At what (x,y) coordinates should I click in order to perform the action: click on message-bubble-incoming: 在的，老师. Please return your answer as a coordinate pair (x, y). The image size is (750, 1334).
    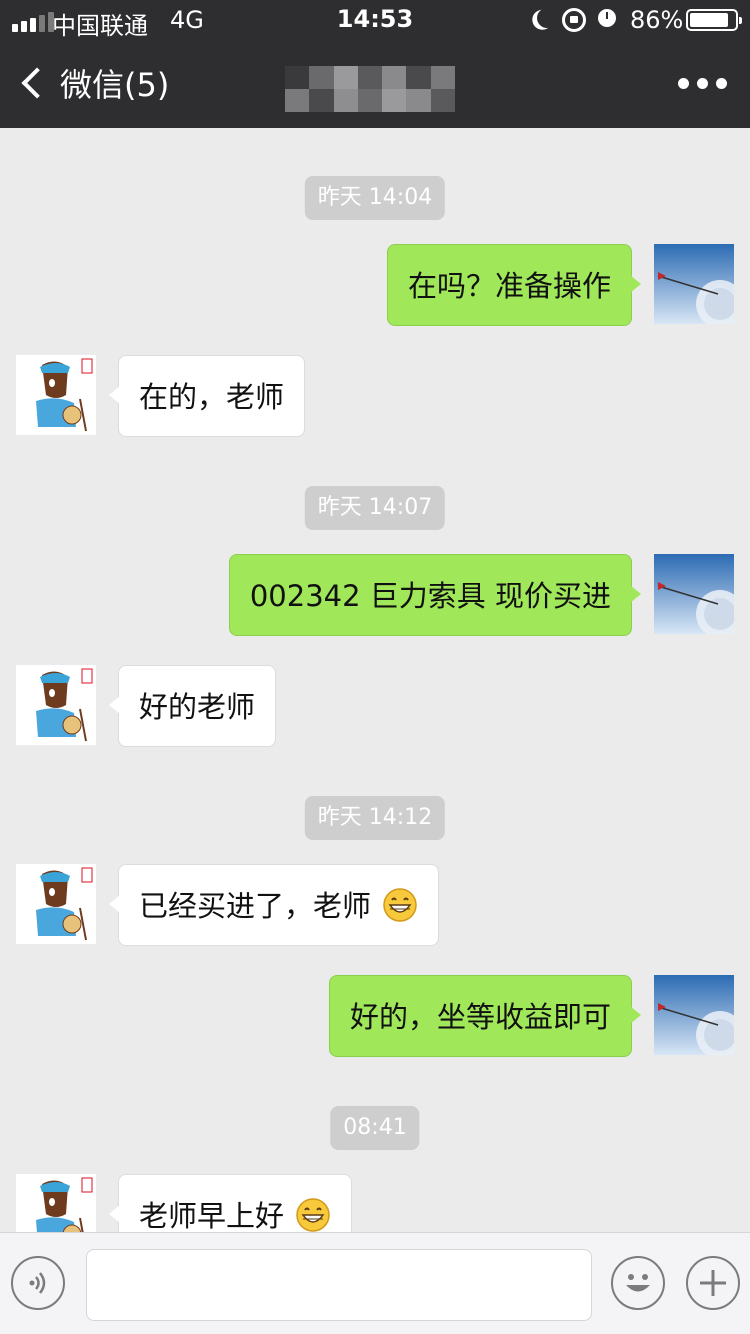
    Looking at the image, I should click on (207, 396).